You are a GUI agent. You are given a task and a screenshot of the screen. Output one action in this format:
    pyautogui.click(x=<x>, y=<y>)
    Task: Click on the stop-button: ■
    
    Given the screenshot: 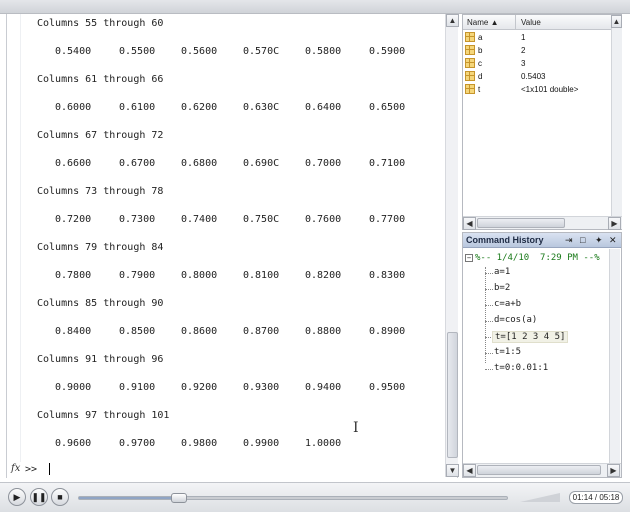 What is the action you would take?
    pyautogui.click(x=60, y=497)
    